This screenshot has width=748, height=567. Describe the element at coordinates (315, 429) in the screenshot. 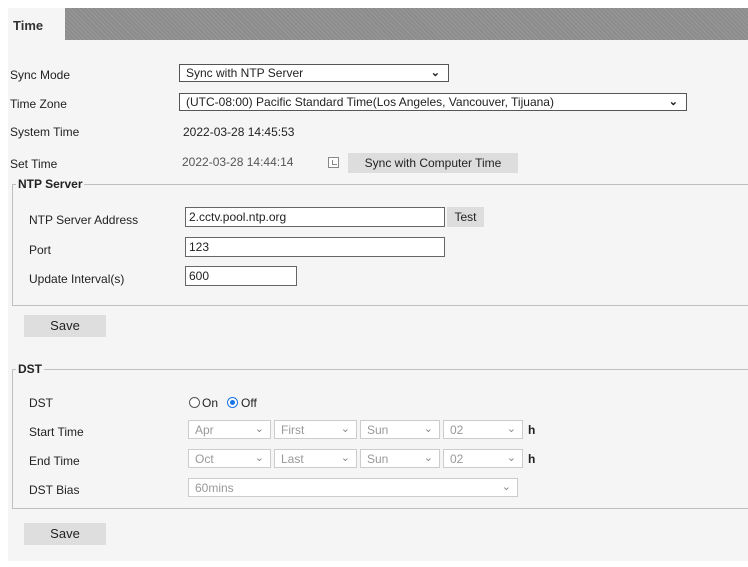

I see `start-week-select: First ⌄` at that location.